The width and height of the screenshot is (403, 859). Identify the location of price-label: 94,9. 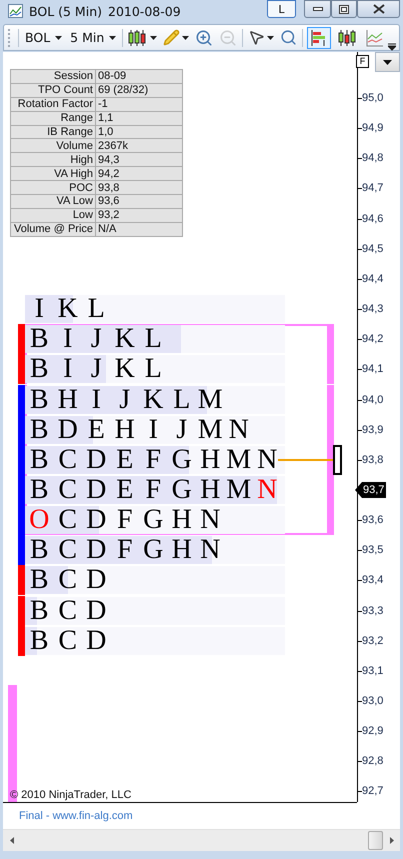
(373, 128).